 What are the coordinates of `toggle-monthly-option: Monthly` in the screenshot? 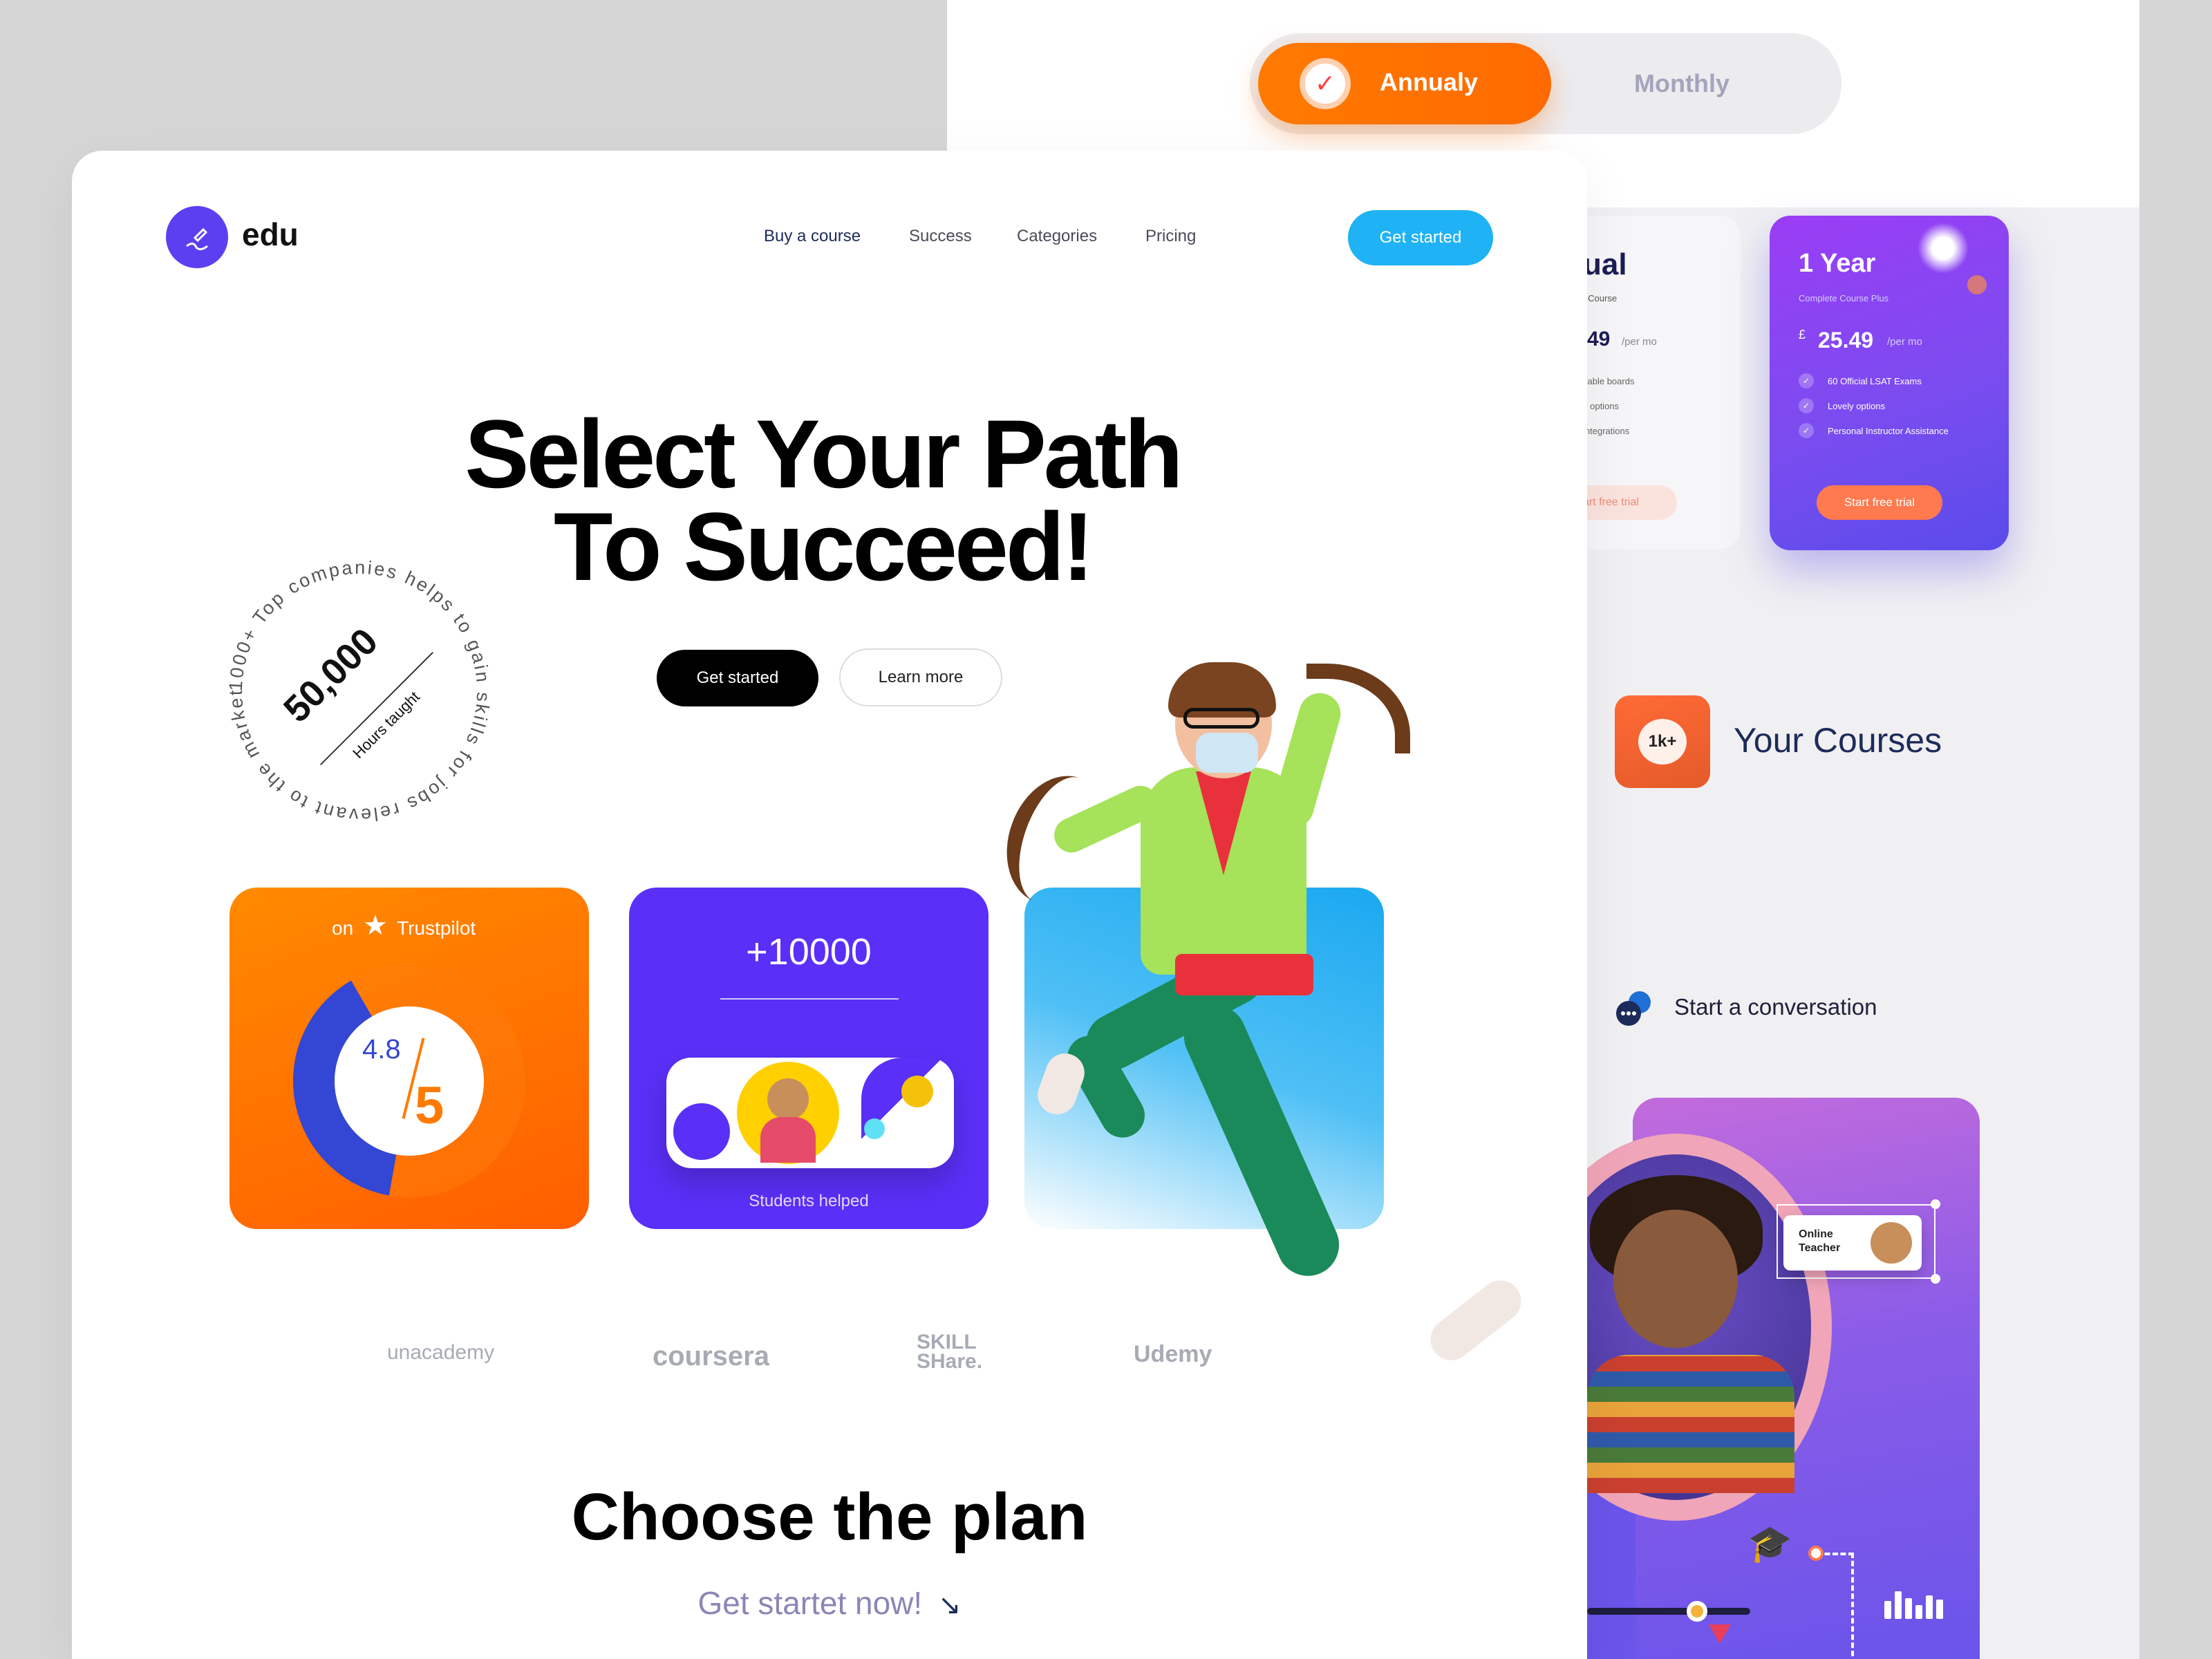 It's located at (1682, 83).